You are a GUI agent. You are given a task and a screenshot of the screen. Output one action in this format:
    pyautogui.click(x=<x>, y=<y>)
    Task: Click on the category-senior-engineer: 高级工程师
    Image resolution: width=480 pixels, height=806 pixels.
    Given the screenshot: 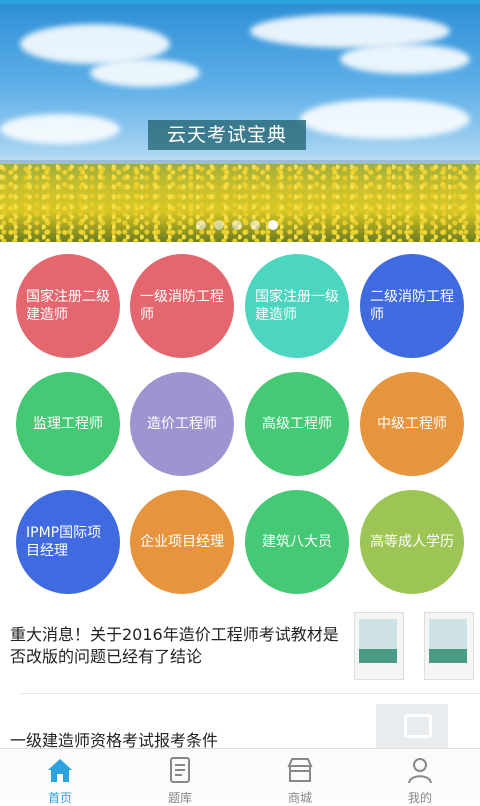 What is the action you would take?
    pyautogui.click(x=297, y=424)
    